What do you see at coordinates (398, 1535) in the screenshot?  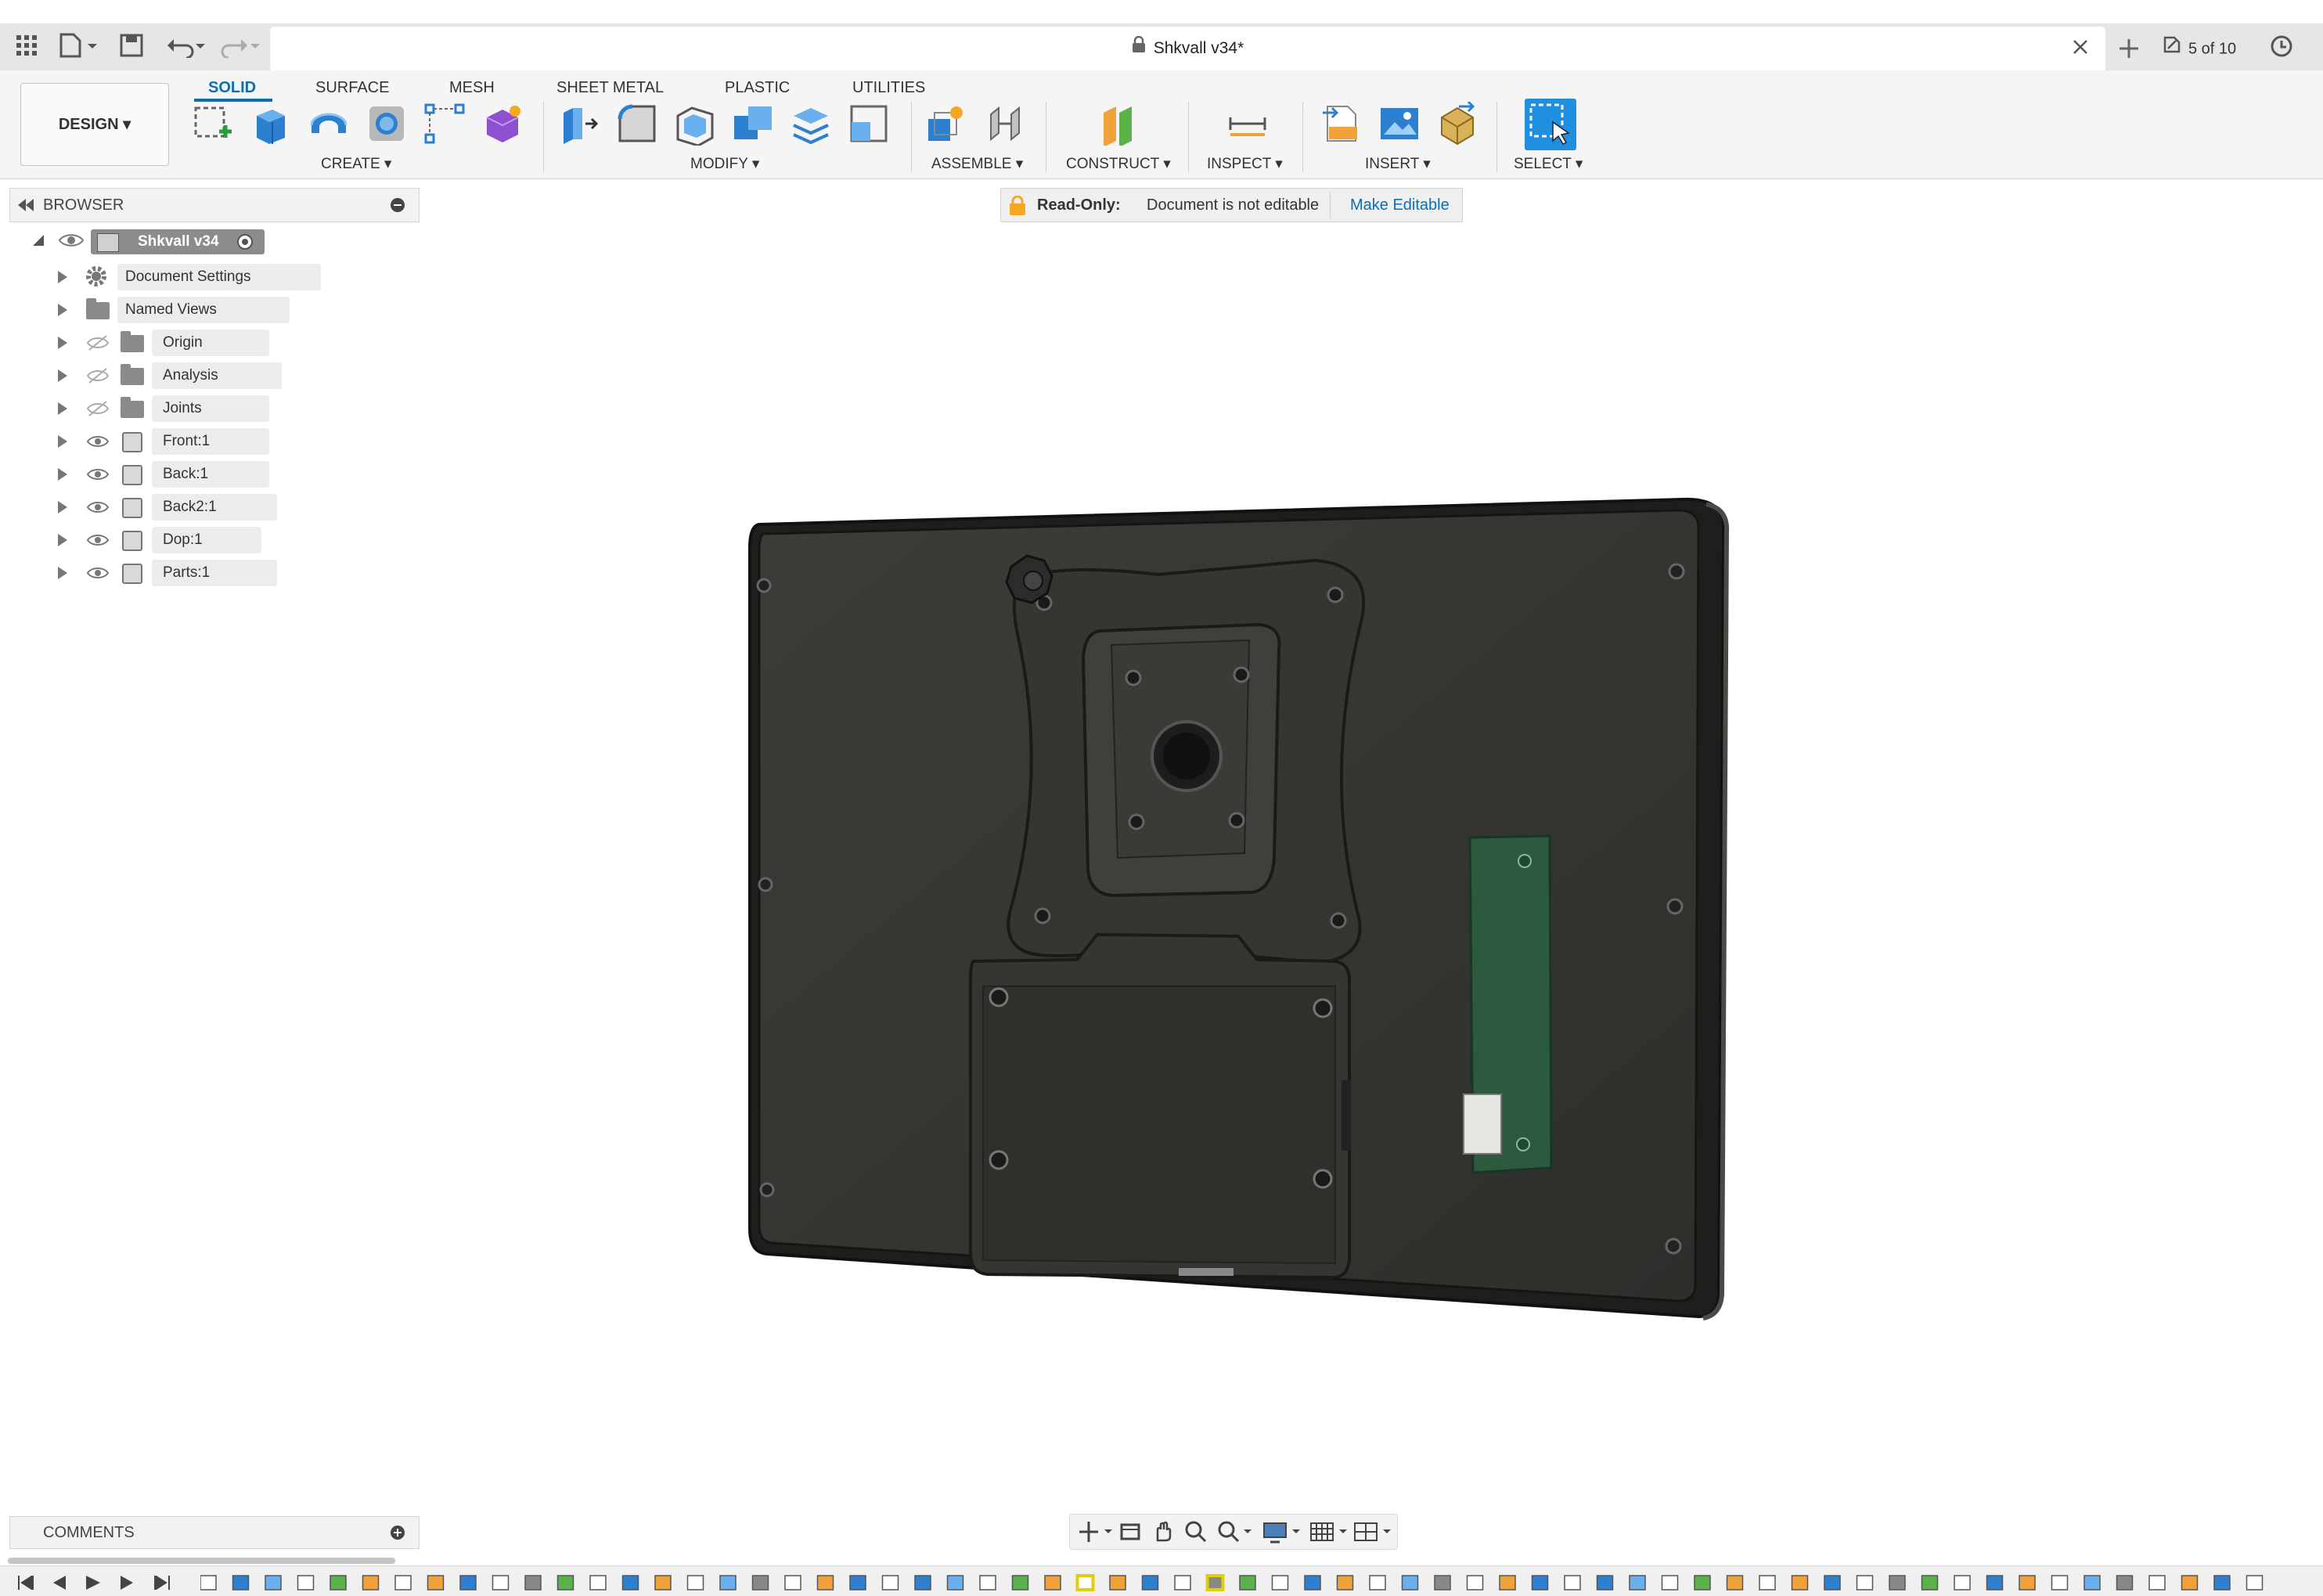 I see `add-comment-icon` at bounding box center [398, 1535].